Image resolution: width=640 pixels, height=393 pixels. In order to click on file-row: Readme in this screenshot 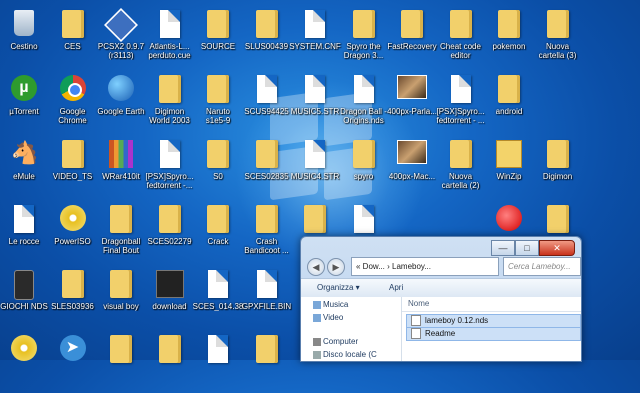, I will do `click(493, 334)`.